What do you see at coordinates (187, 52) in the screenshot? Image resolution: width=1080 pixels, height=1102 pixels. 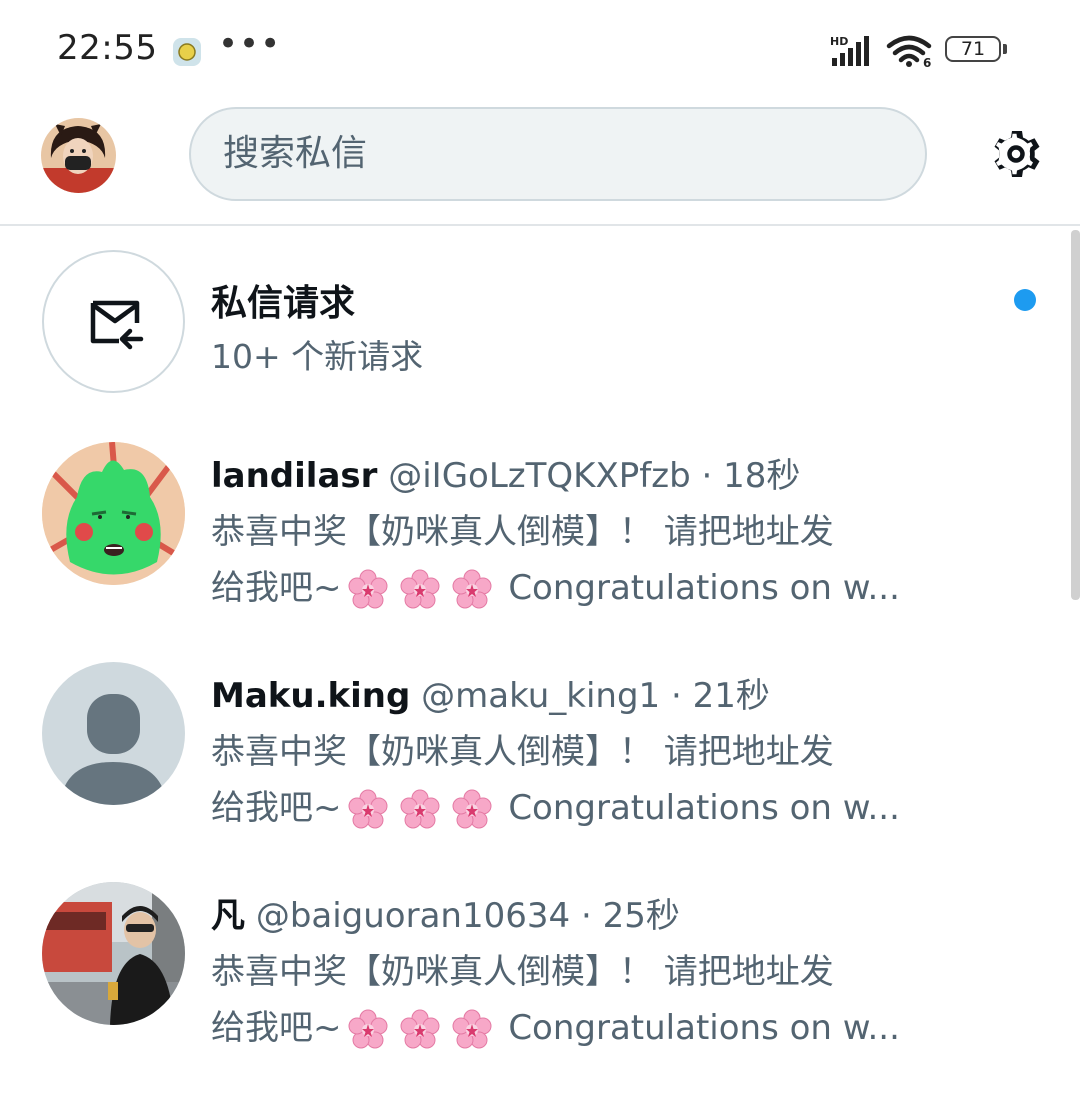 I see `app-notification-icon` at bounding box center [187, 52].